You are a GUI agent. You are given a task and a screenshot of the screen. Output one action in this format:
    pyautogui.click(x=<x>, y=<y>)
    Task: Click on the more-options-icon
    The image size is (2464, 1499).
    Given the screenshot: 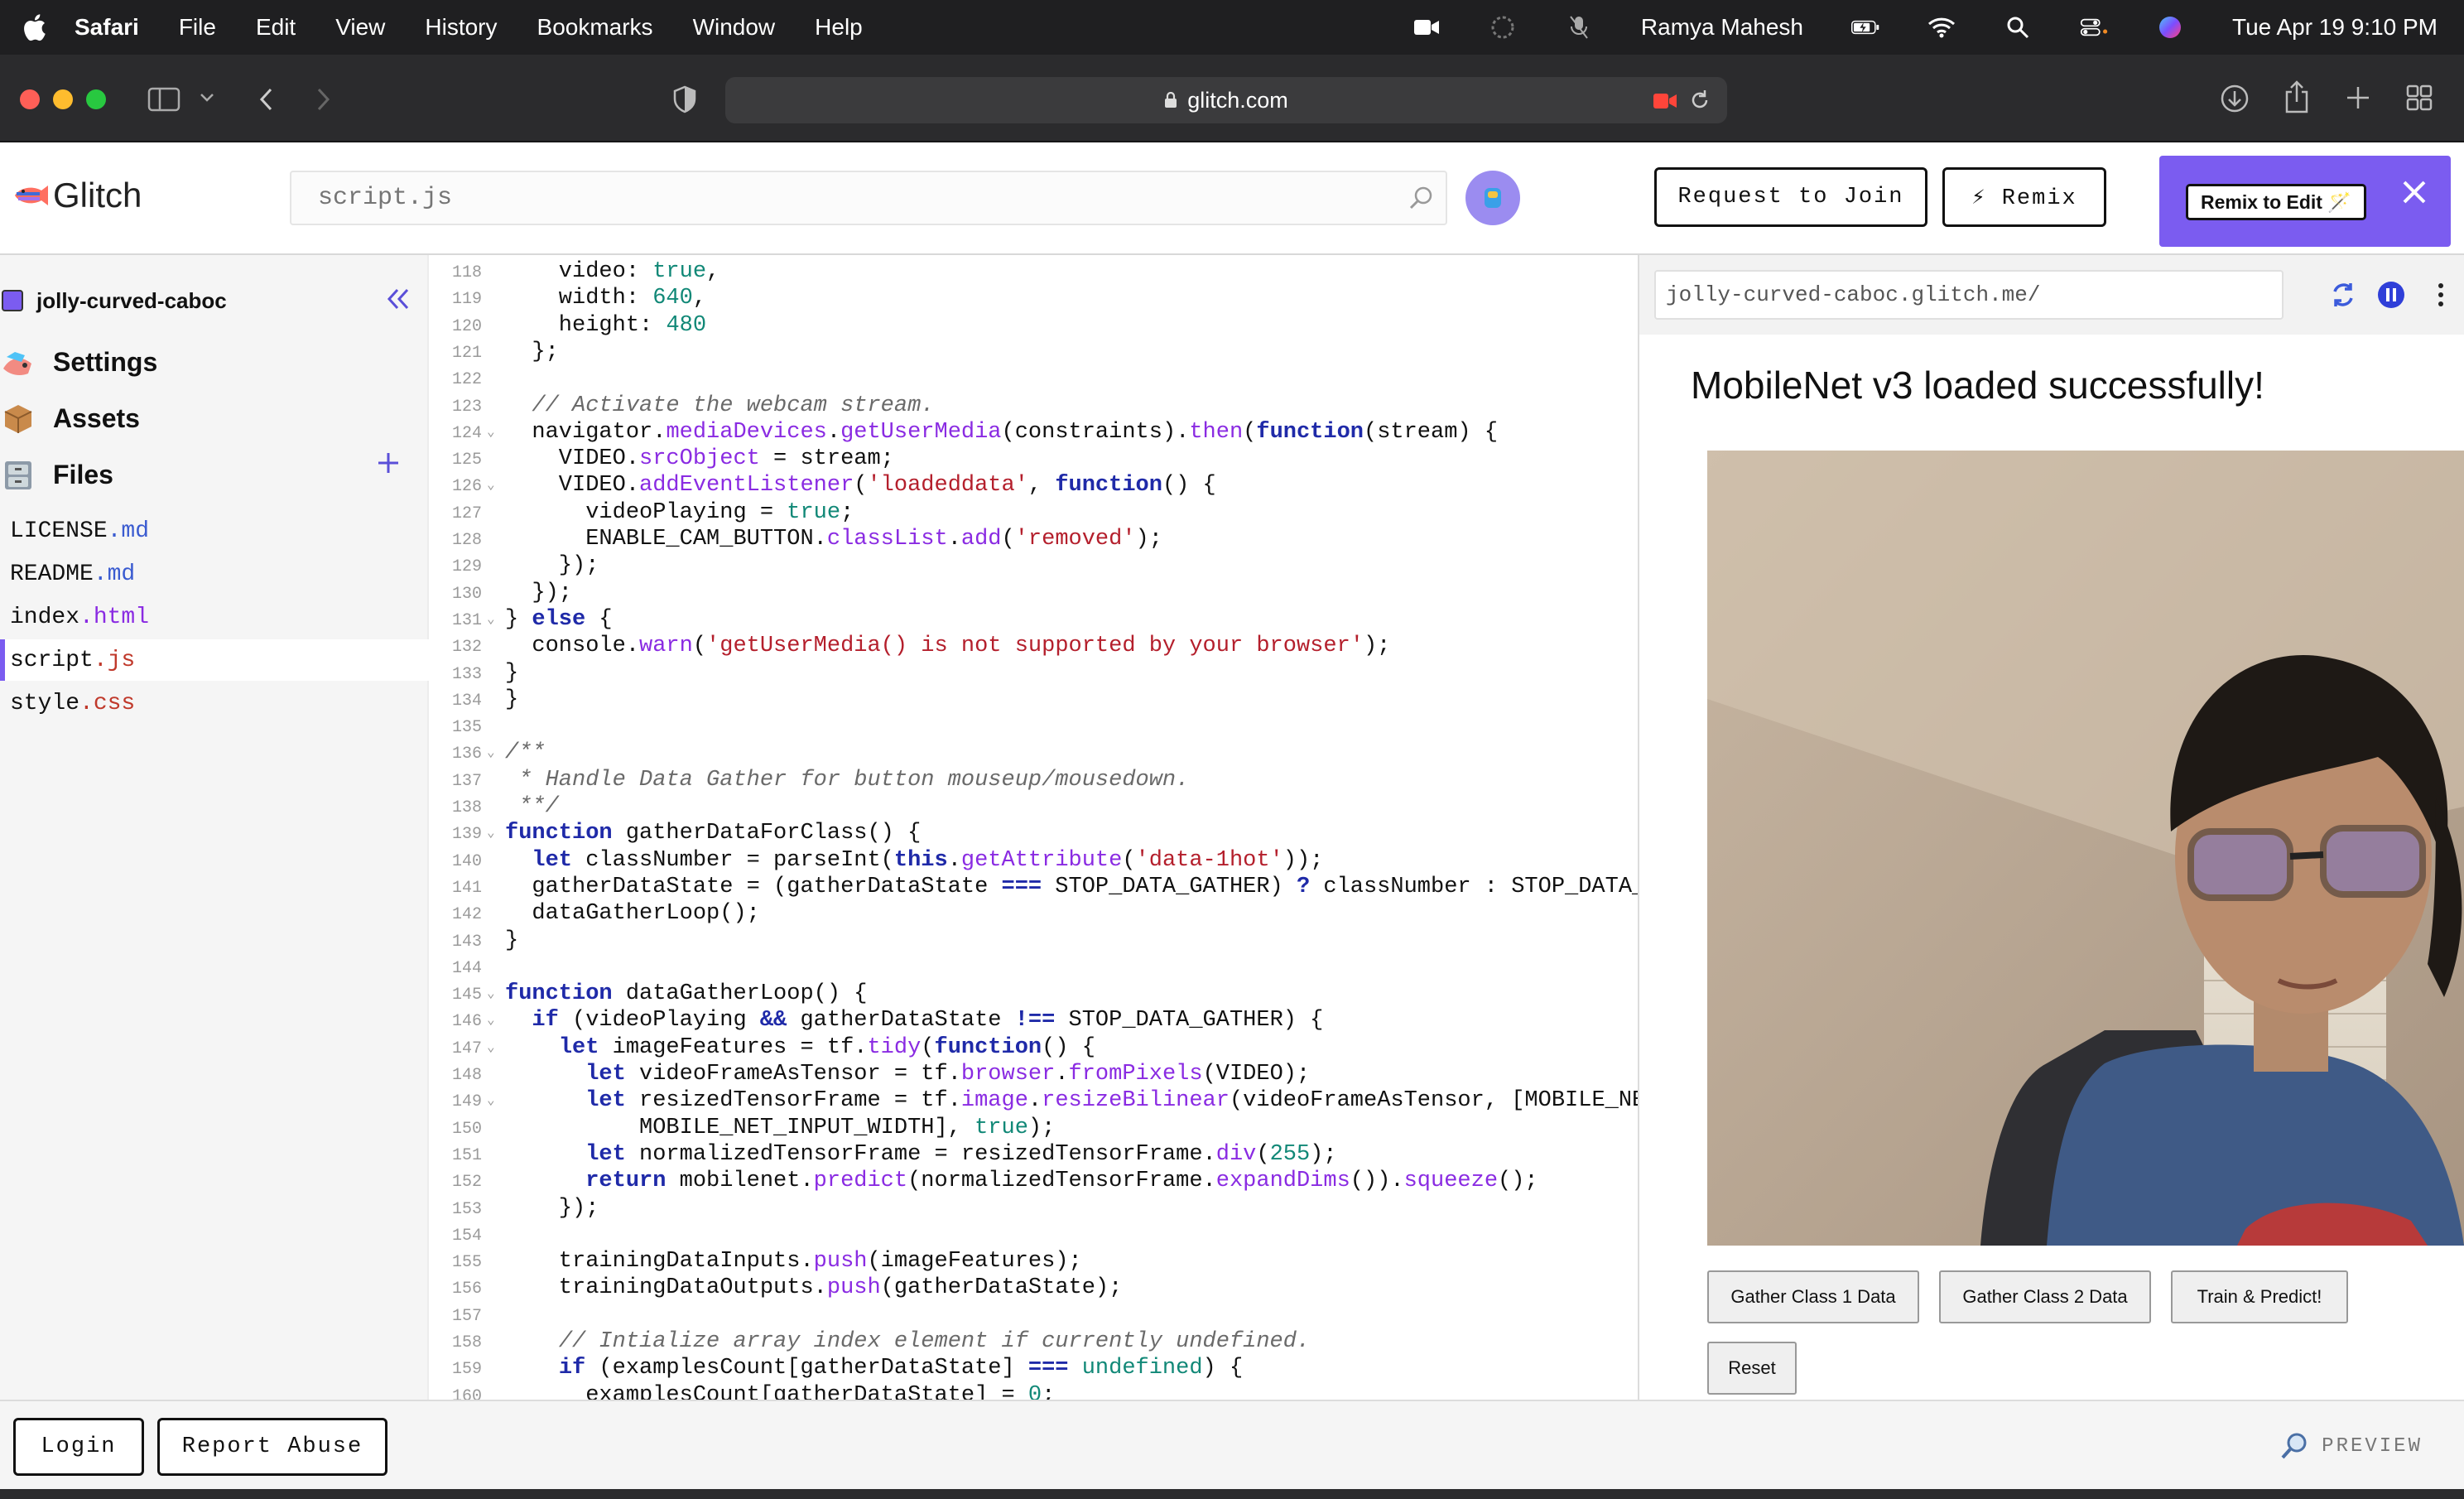 What is the action you would take?
    pyautogui.click(x=2441, y=295)
    